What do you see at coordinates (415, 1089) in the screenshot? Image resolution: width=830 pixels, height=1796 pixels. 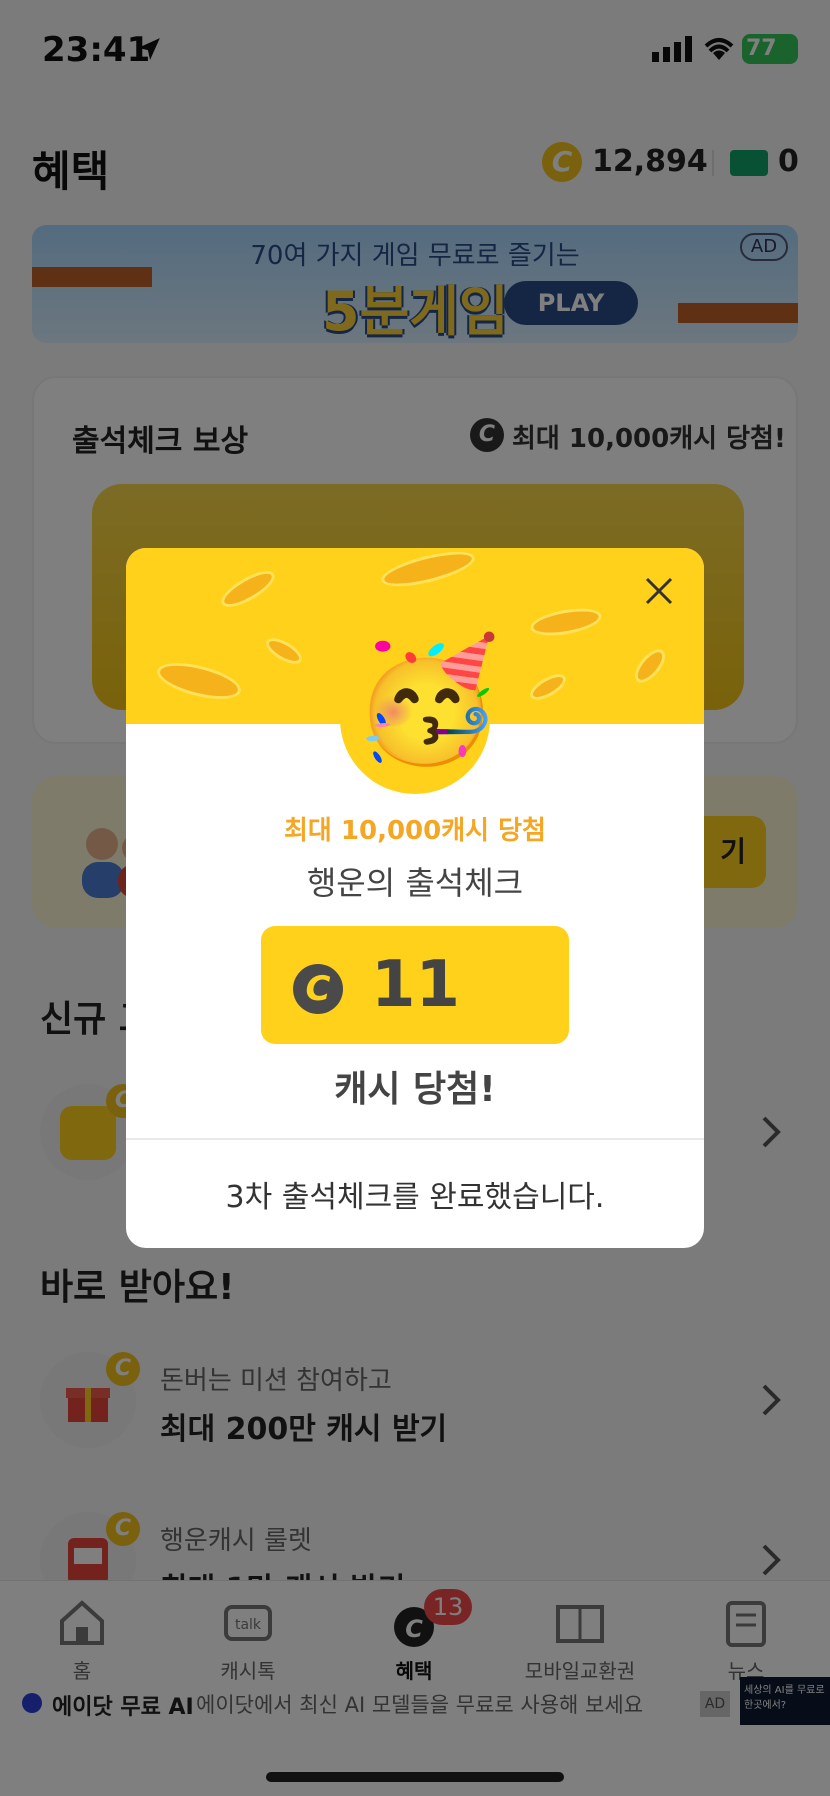 I see `cash-won-text: 캐시 당첨!` at bounding box center [415, 1089].